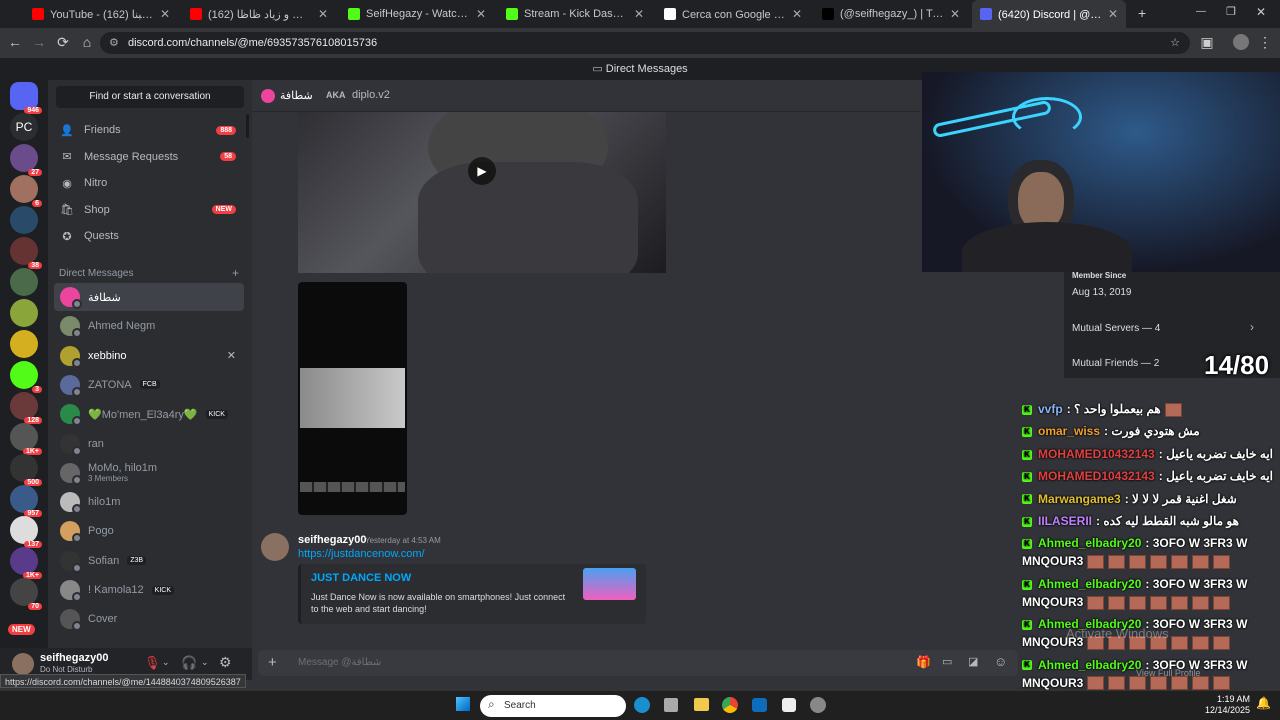 The height and width of the screenshot is (720, 1280). Describe the element at coordinates (26, 160) in the screenshot. I see `server-icon: 27` at that location.